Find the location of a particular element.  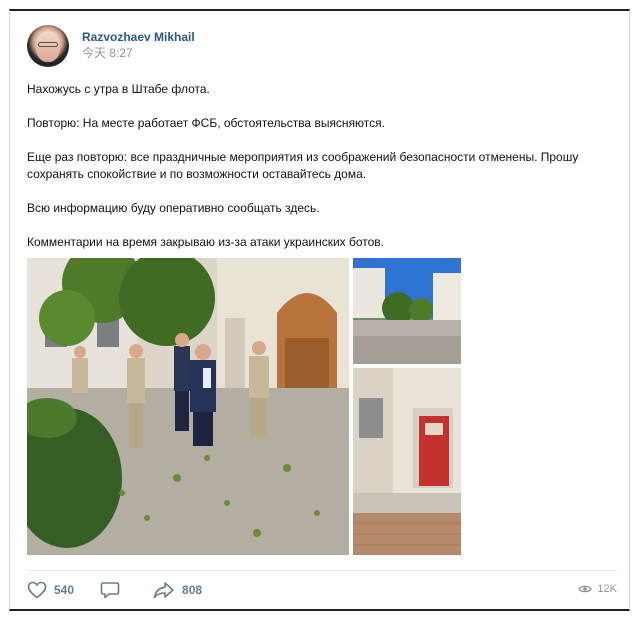

photo-entrance-scene is located at coordinates (407, 461).